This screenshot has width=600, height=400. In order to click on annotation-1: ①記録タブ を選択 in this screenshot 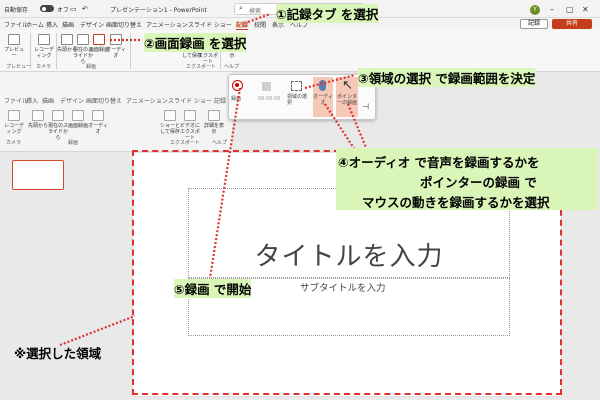, I will do `click(327, 13)`.